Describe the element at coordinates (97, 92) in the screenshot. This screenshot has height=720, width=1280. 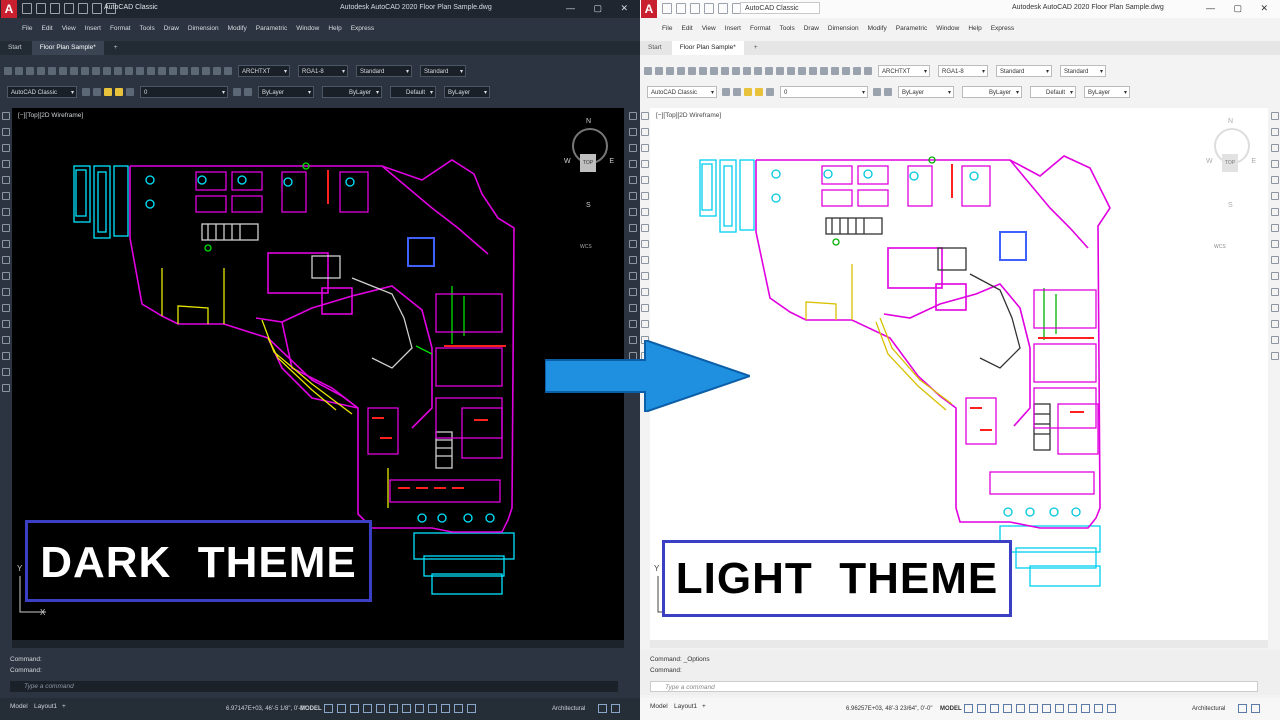
I see `layer-state-icon` at that location.